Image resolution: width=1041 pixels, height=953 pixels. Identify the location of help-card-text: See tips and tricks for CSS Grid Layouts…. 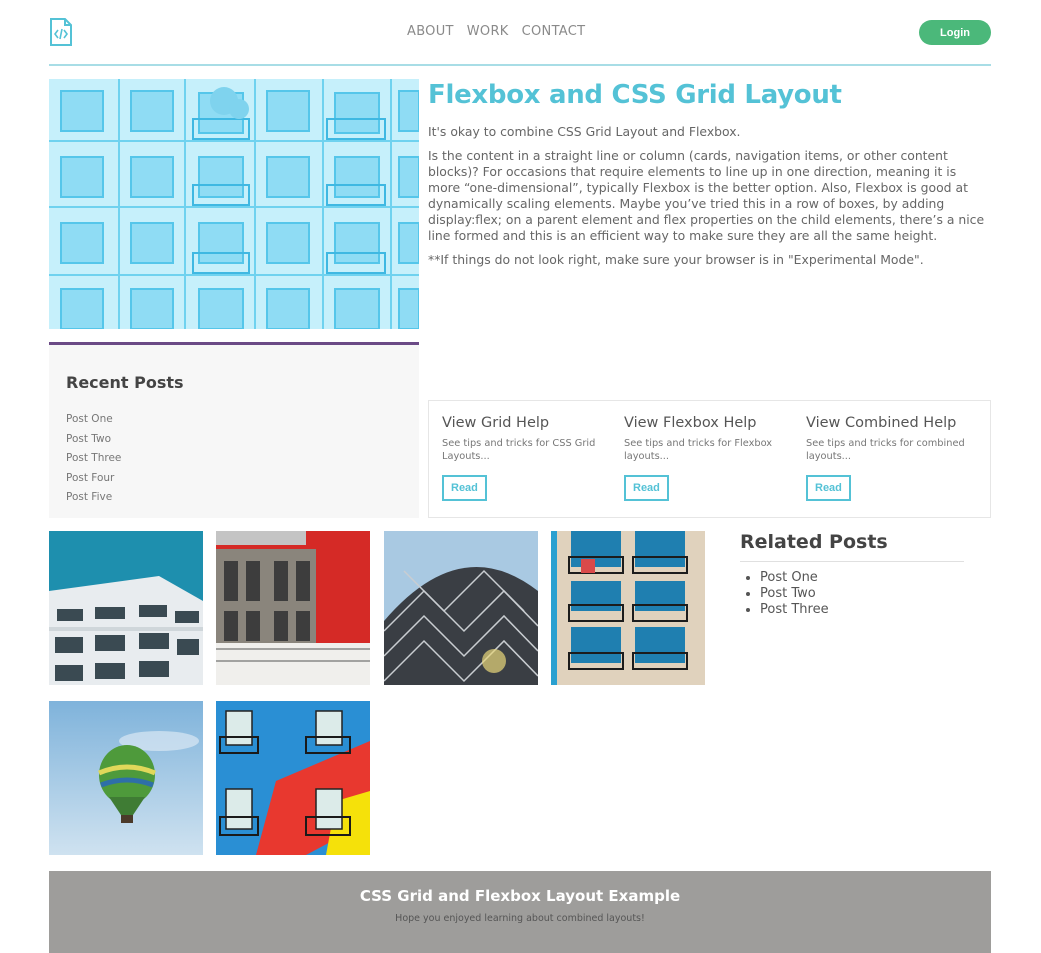
(519, 450).